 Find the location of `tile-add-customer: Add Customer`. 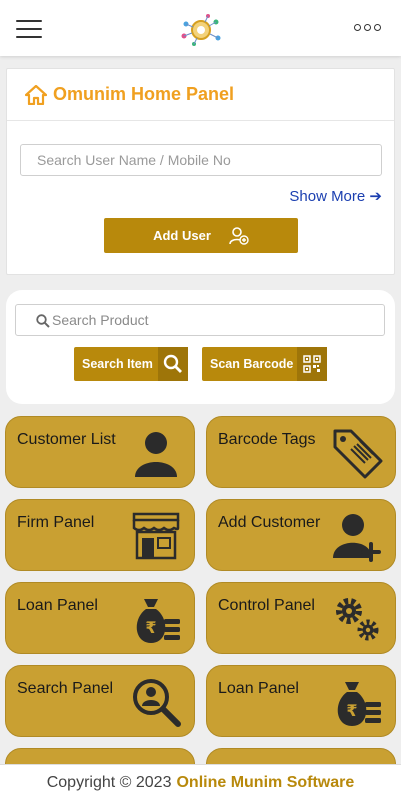

tile-add-customer: Add Customer is located at coordinates (301, 535).